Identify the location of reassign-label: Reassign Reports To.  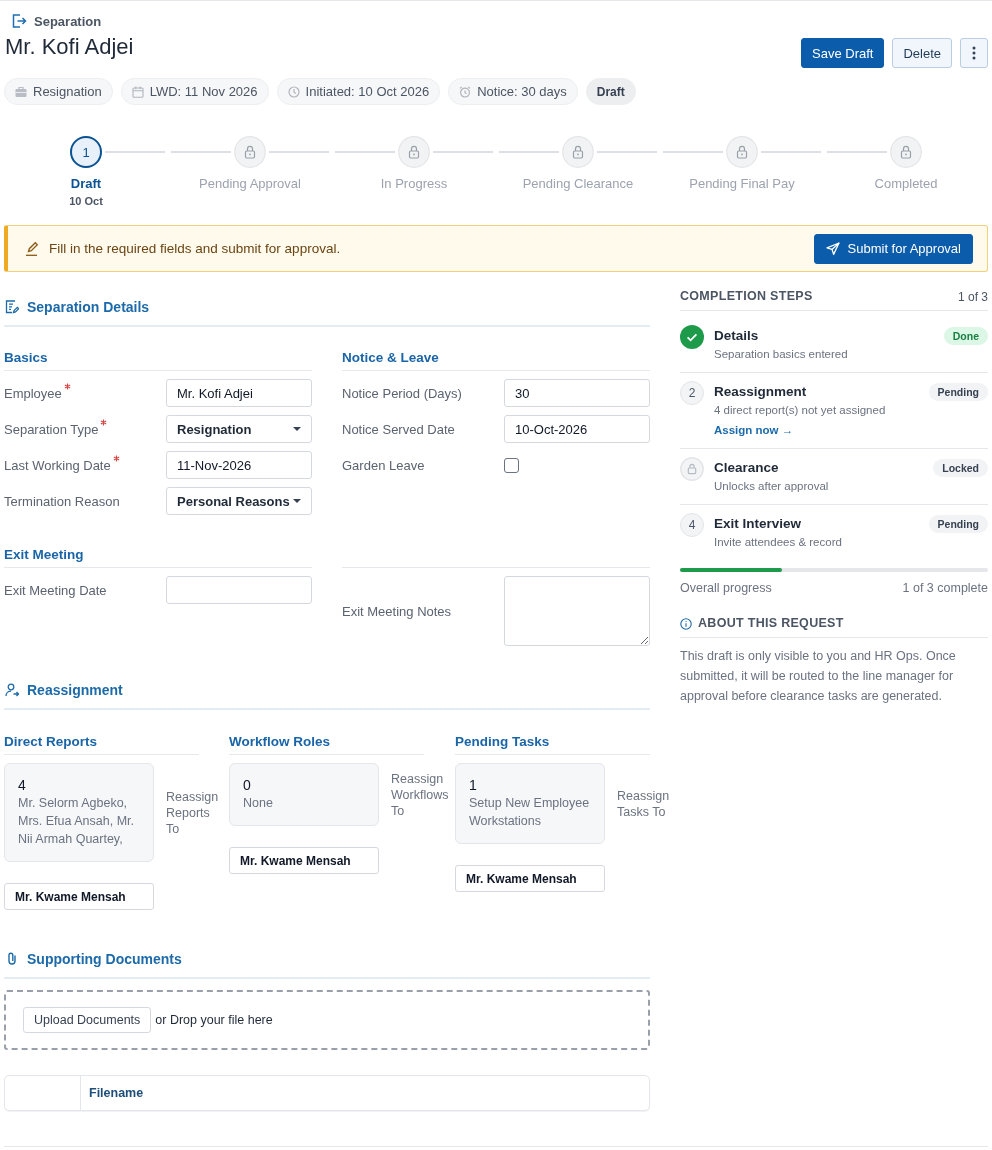
(193, 812).